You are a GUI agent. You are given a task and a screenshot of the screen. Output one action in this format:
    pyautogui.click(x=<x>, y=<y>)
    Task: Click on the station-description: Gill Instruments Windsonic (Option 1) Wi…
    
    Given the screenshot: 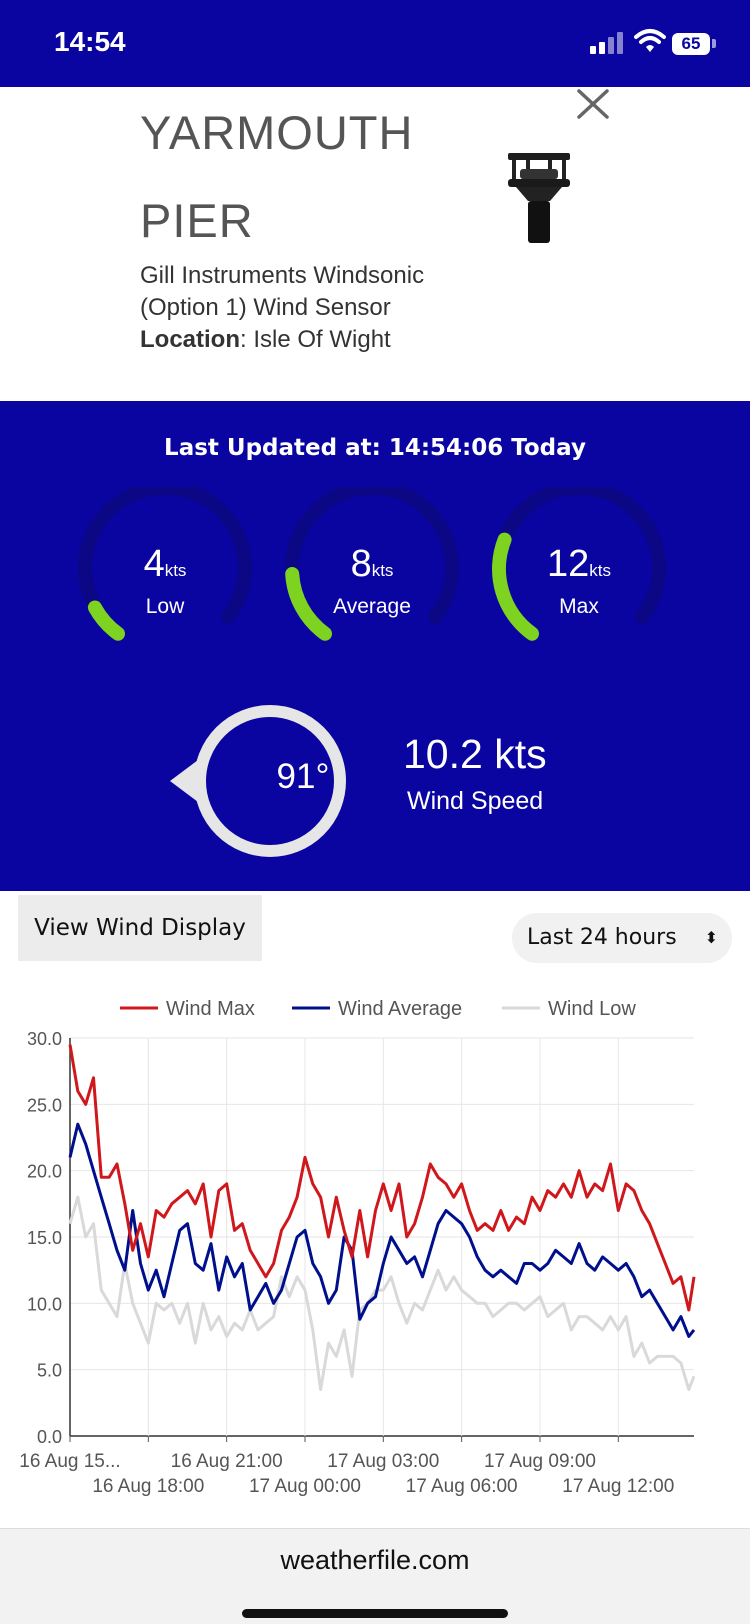 What is the action you would take?
    pyautogui.click(x=320, y=308)
    